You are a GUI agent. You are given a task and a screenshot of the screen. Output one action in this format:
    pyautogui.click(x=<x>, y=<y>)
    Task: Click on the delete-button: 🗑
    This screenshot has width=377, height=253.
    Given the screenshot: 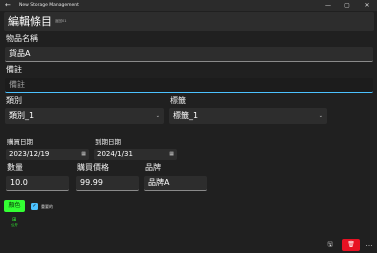 What is the action you would take?
    pyautogui.click(x=351, y=245)
    